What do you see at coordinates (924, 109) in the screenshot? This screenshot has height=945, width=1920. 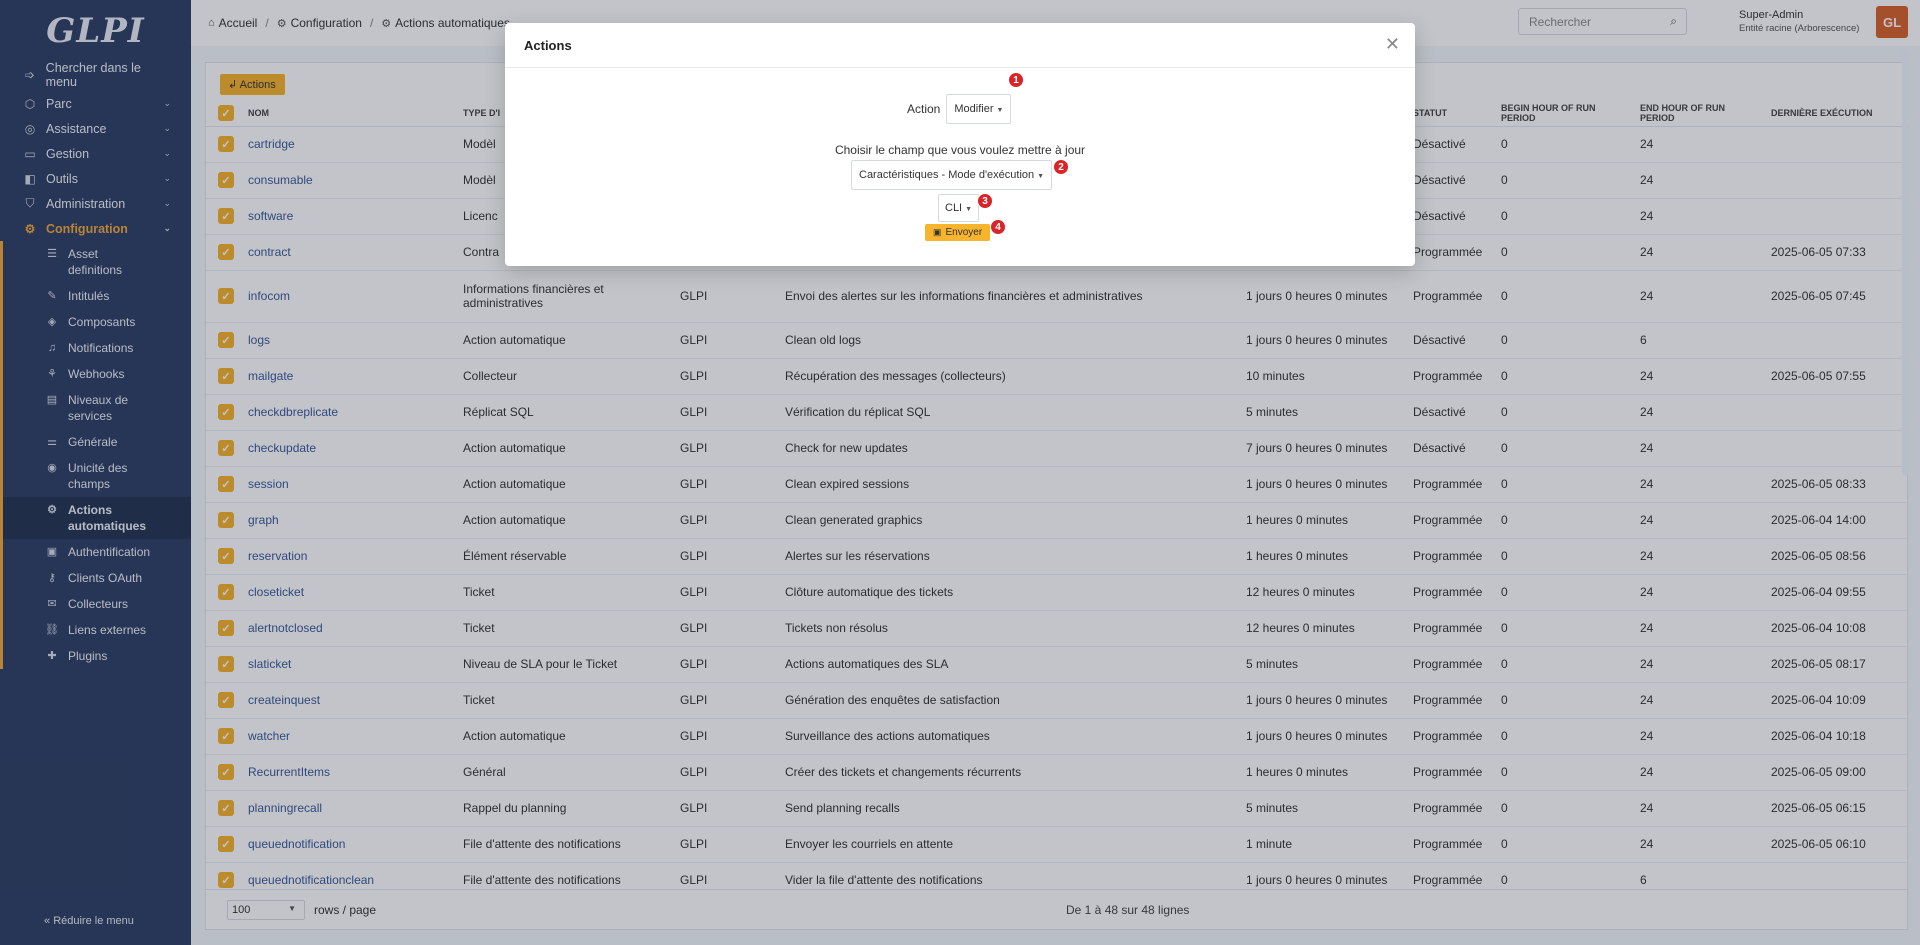 I see `action-label: Action` at bounding box center [924, 109].